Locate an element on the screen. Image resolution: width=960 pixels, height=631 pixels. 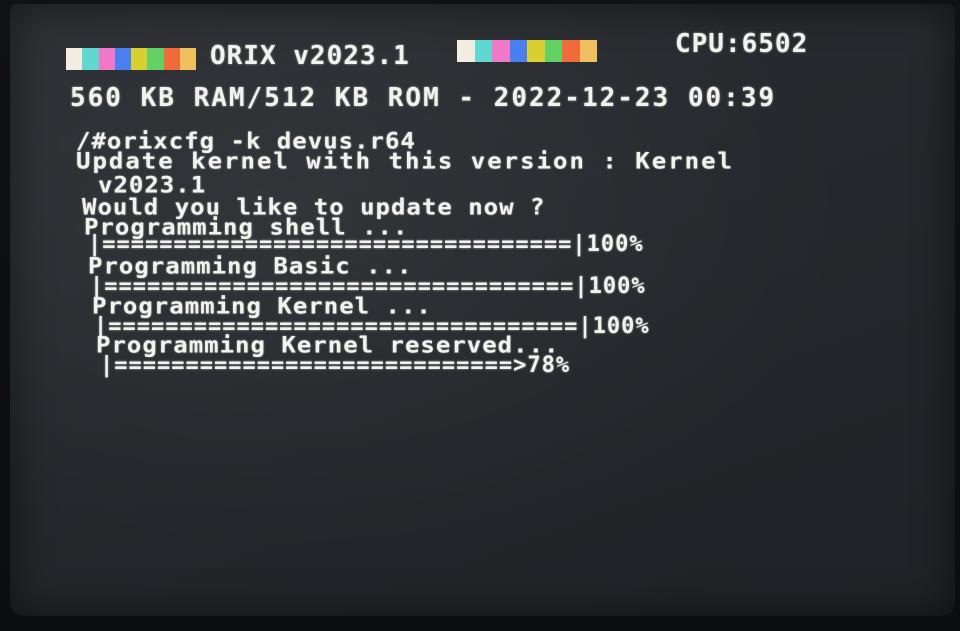
progress-bar-shell: |=================================|100% is located at coordinates (366, 244).